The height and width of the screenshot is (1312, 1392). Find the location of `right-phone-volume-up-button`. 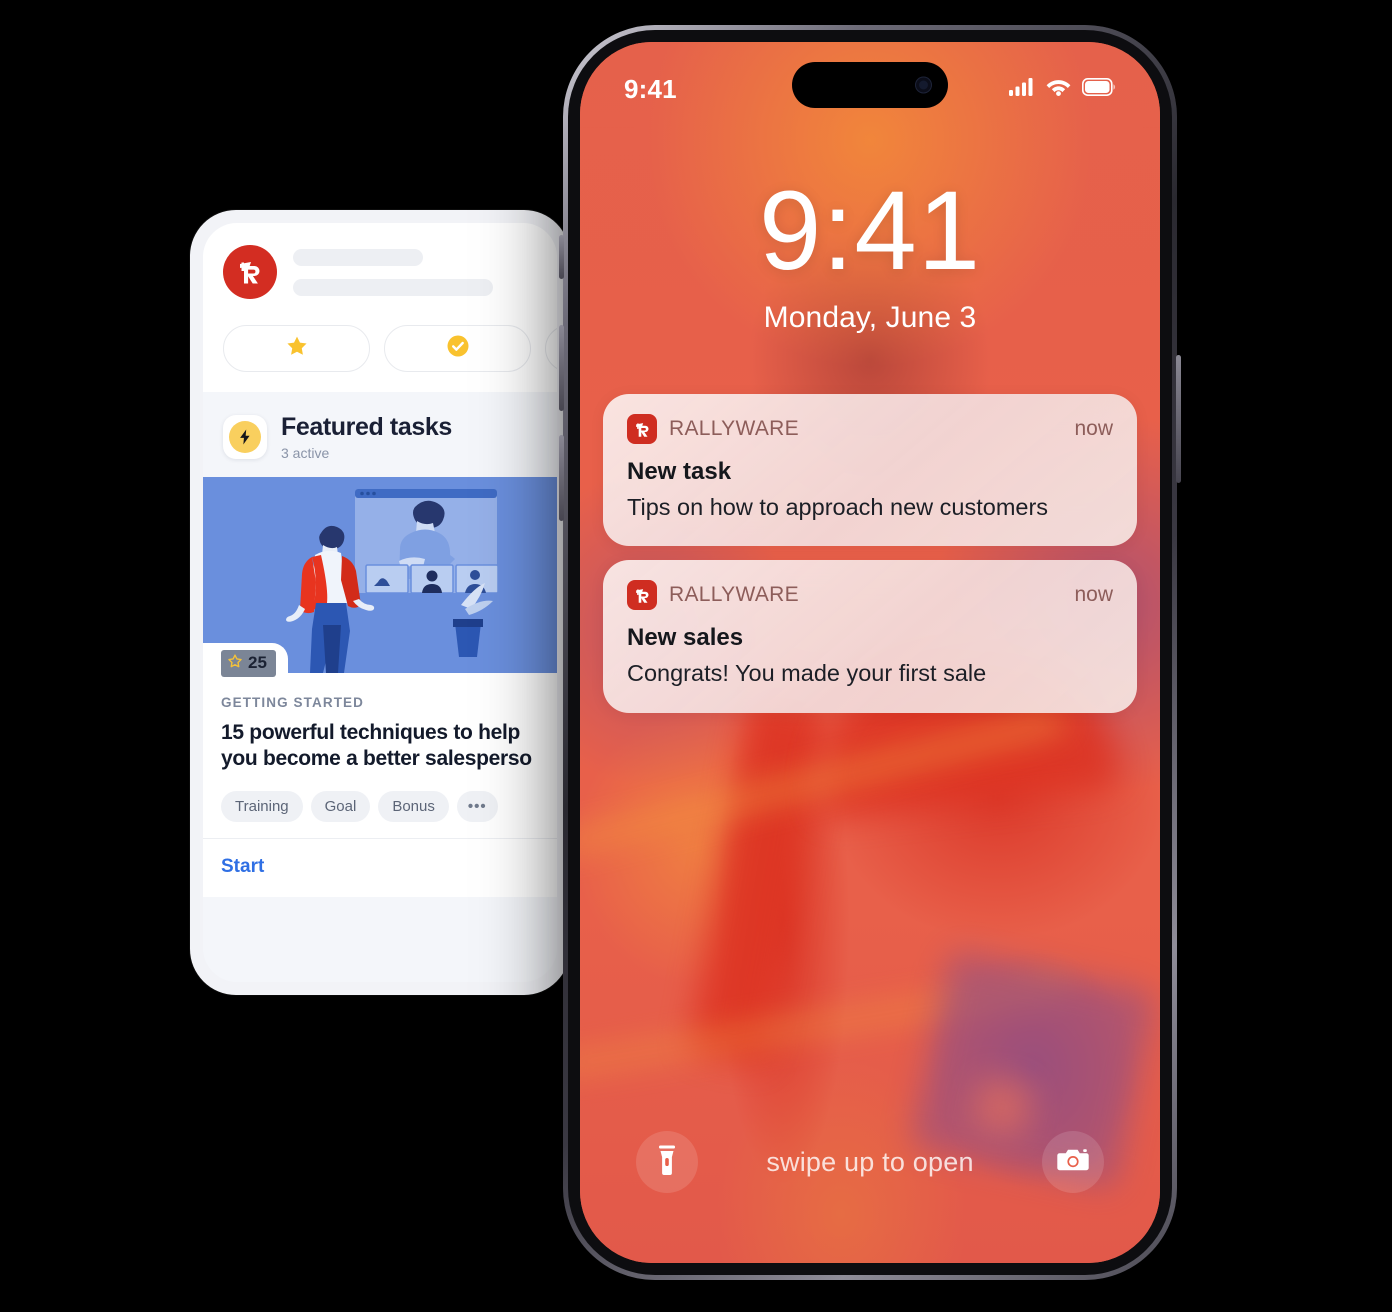

right-phone-volume-up-button is located at coordinates (561, 368).